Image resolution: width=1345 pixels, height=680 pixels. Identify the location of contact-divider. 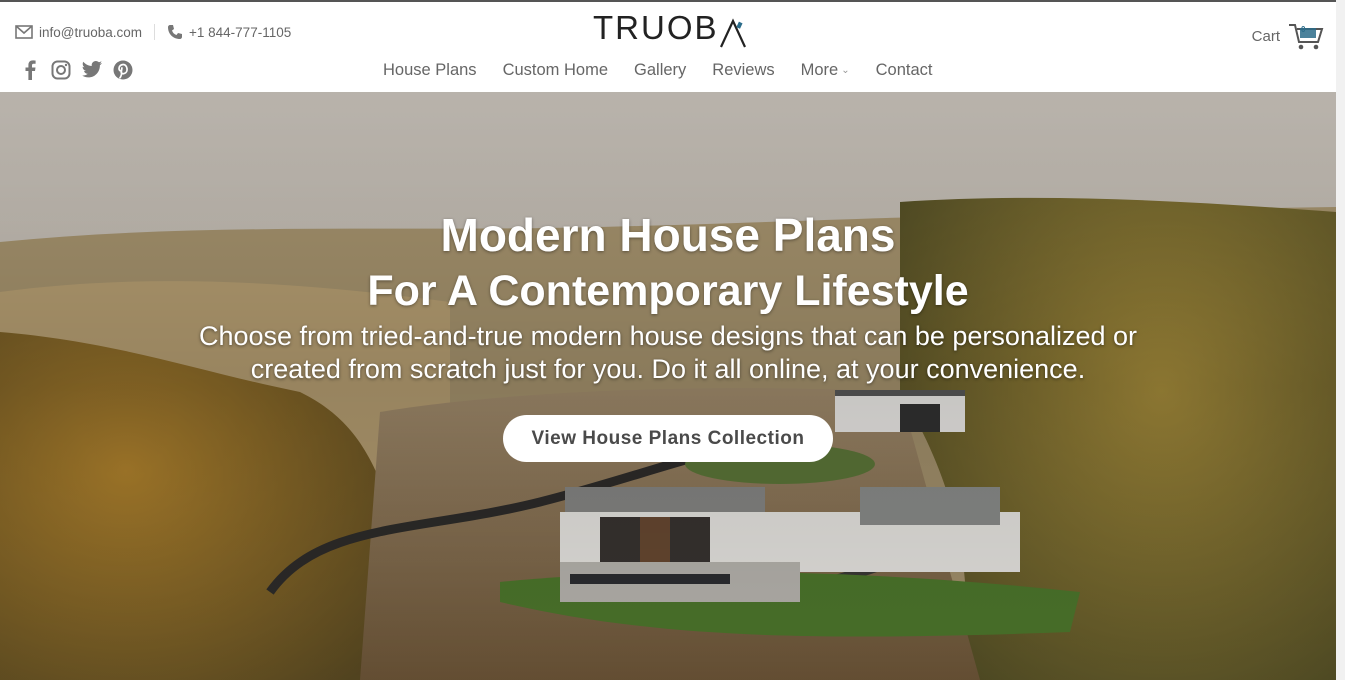
(155, 32).